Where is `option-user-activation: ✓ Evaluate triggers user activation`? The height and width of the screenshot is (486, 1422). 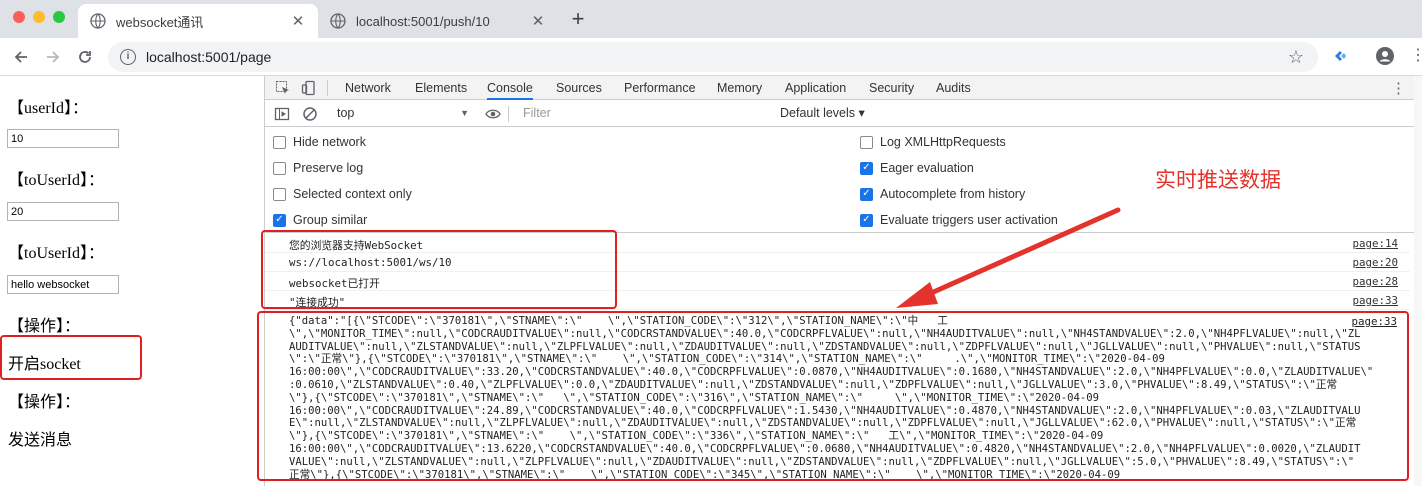 option-user-activation: ✓ Evaluate triggers user activation is located at coordinates (959, 220).